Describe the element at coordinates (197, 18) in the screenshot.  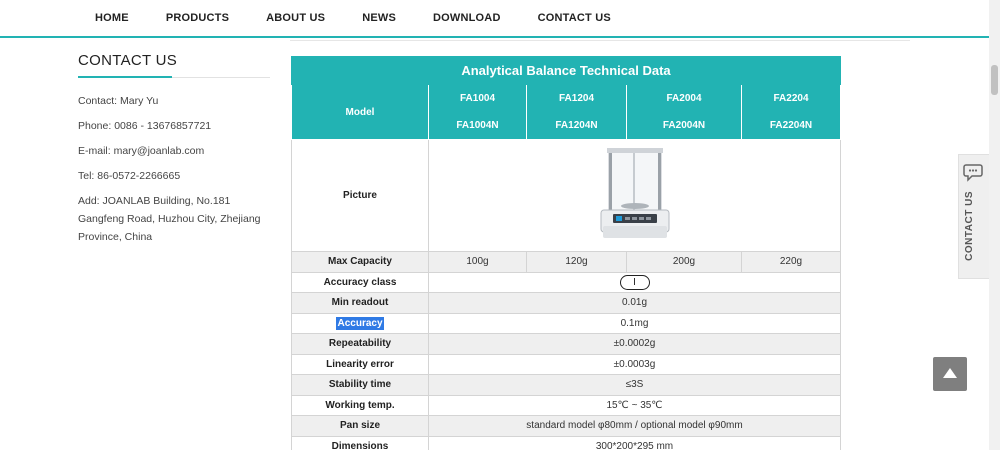
I see `nav-item-products: PRODUCTS` at that location.